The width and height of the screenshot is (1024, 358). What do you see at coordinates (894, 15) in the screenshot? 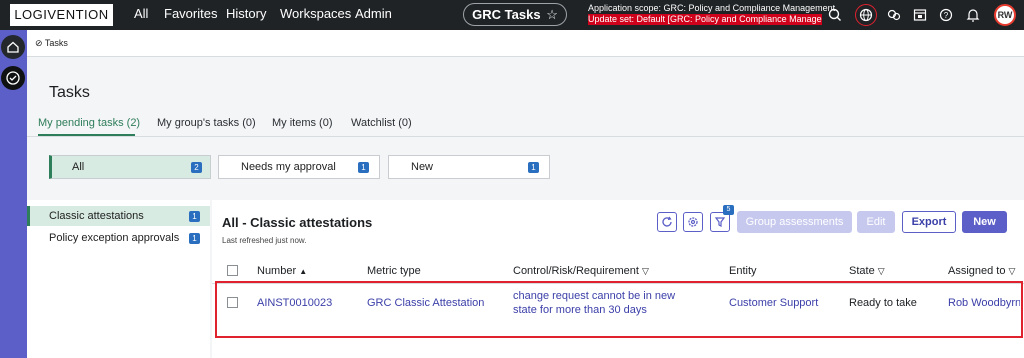
I see `chat-icon` at bounding box center [894, 15].